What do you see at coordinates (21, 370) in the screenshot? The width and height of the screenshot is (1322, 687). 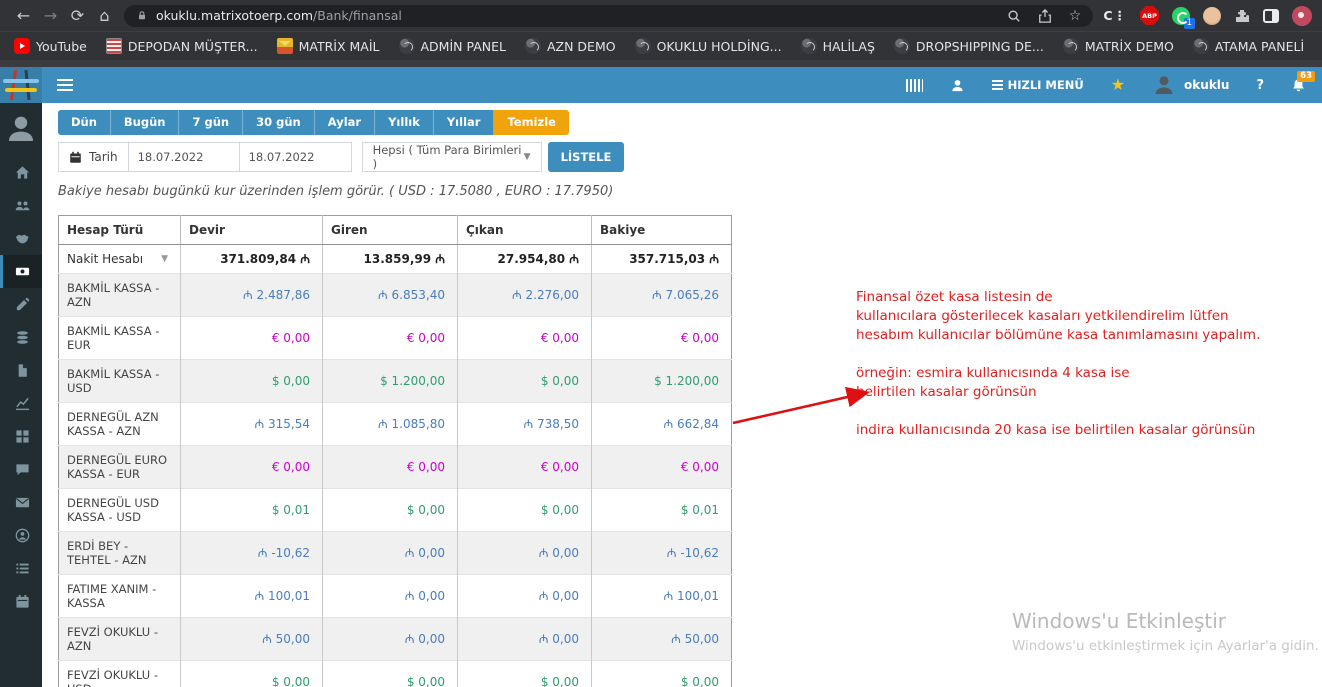 I see `sidebar-item-document` at bounding box center [21, 370].